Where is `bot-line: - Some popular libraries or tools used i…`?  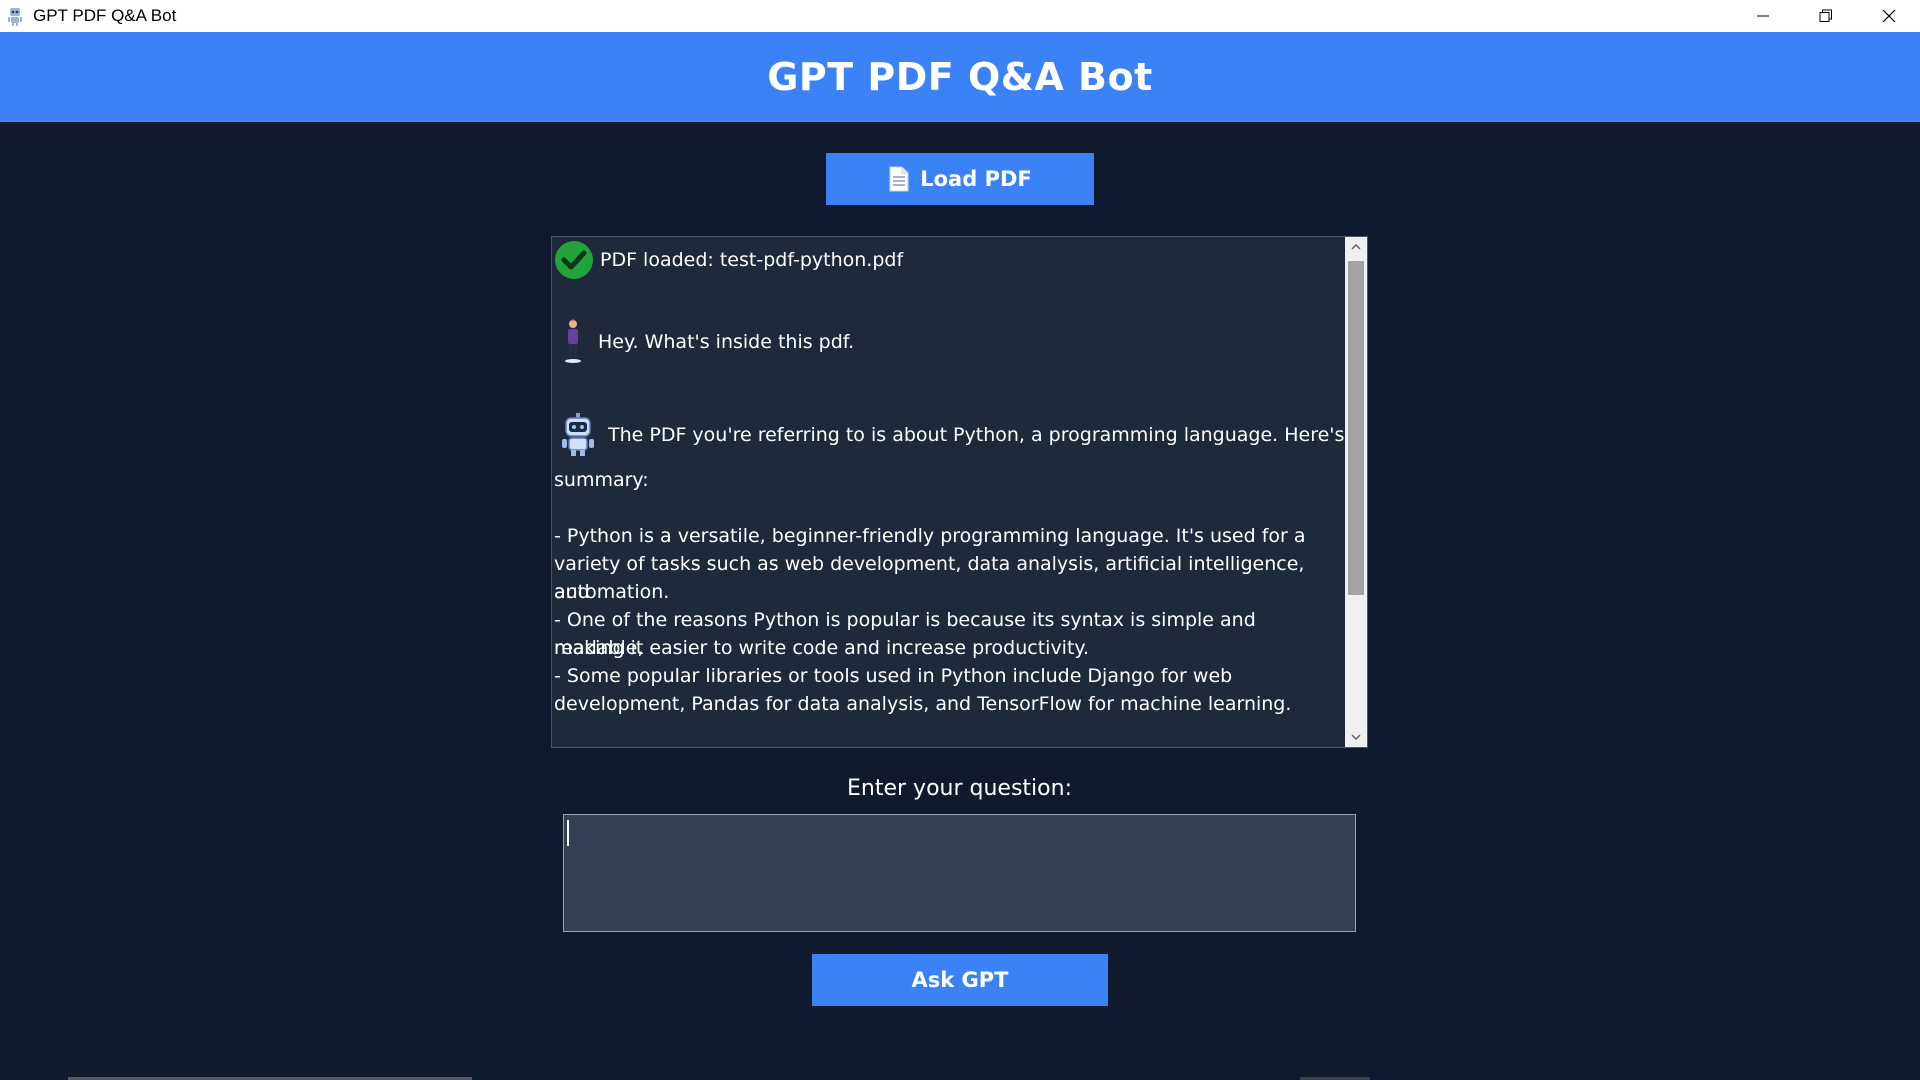 bot-line: - Some popular libraries or tools used i… is located at coordinates (893, 676).